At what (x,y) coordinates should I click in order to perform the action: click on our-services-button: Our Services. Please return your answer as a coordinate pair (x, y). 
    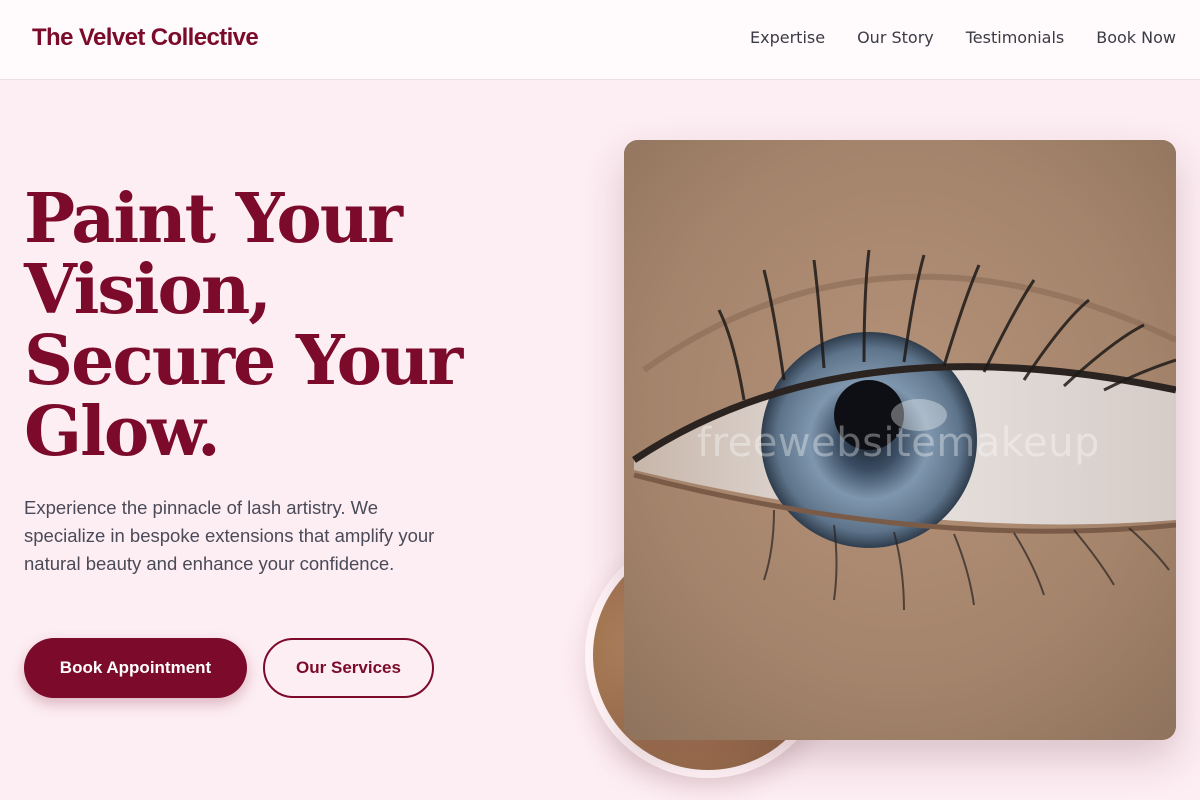
    Looking at the image, I should click on (348, 668).